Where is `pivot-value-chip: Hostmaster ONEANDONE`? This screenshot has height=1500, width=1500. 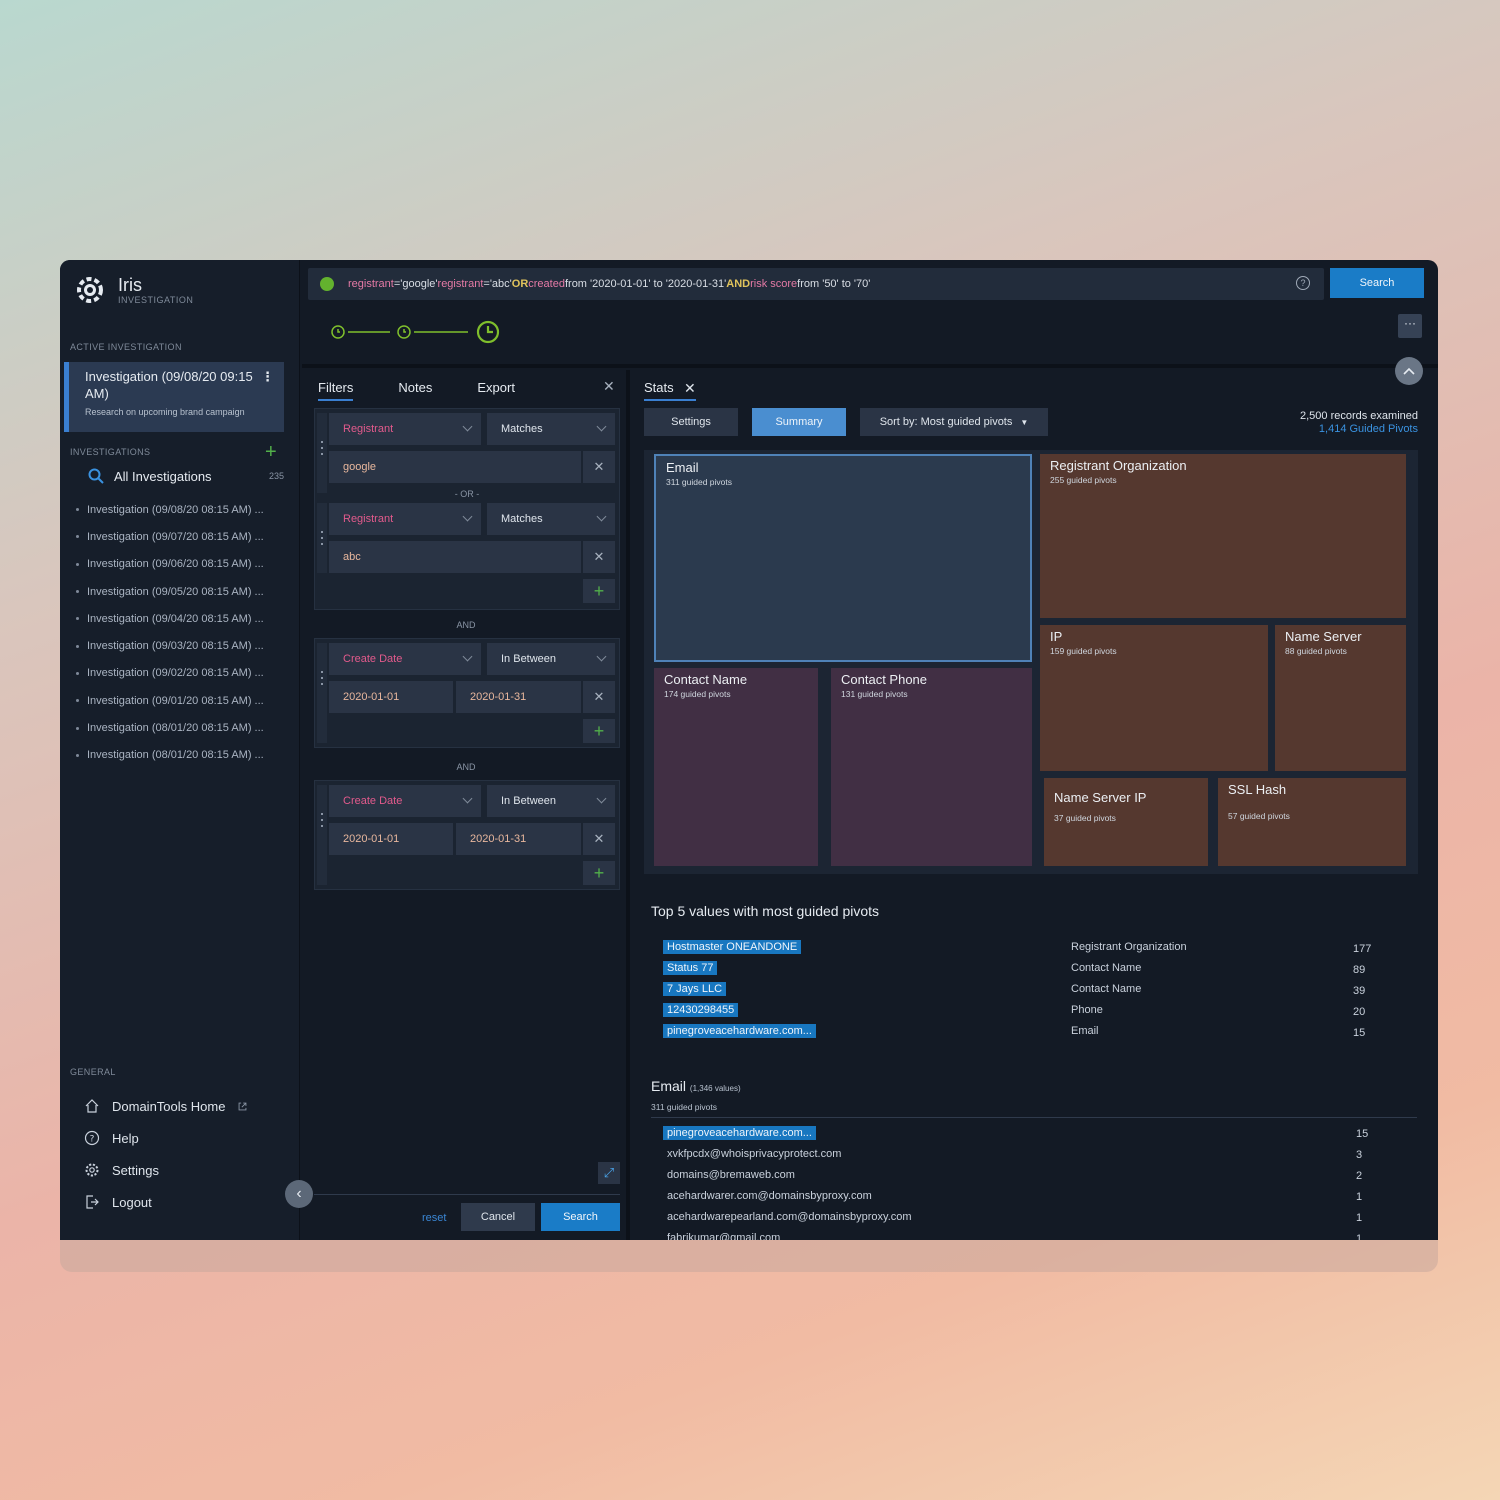 pivot-value-chip: Hostmaster ONEANDONE is located at coordinates (732, 947).